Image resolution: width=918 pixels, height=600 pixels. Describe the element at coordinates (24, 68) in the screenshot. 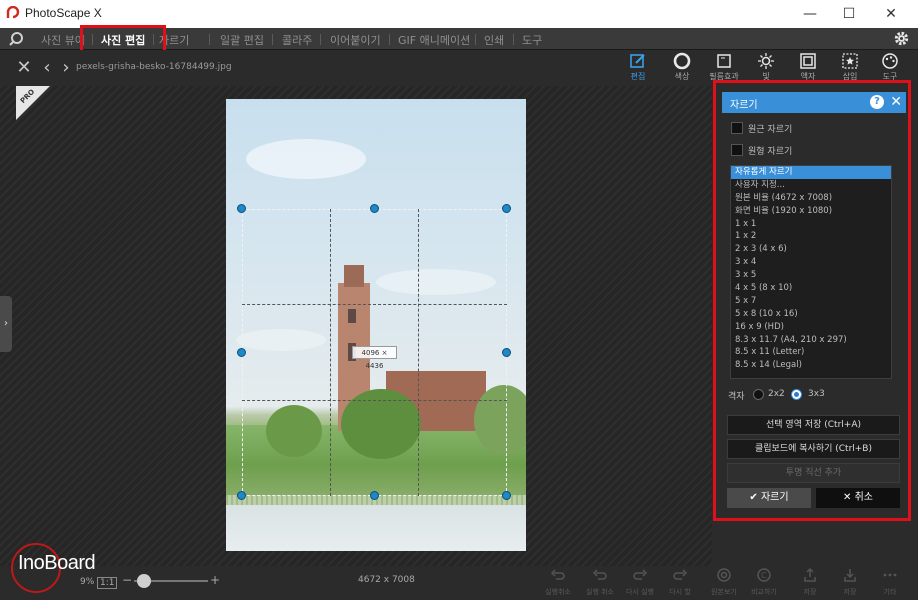

I see `close-image-icon: ✕` at that location.